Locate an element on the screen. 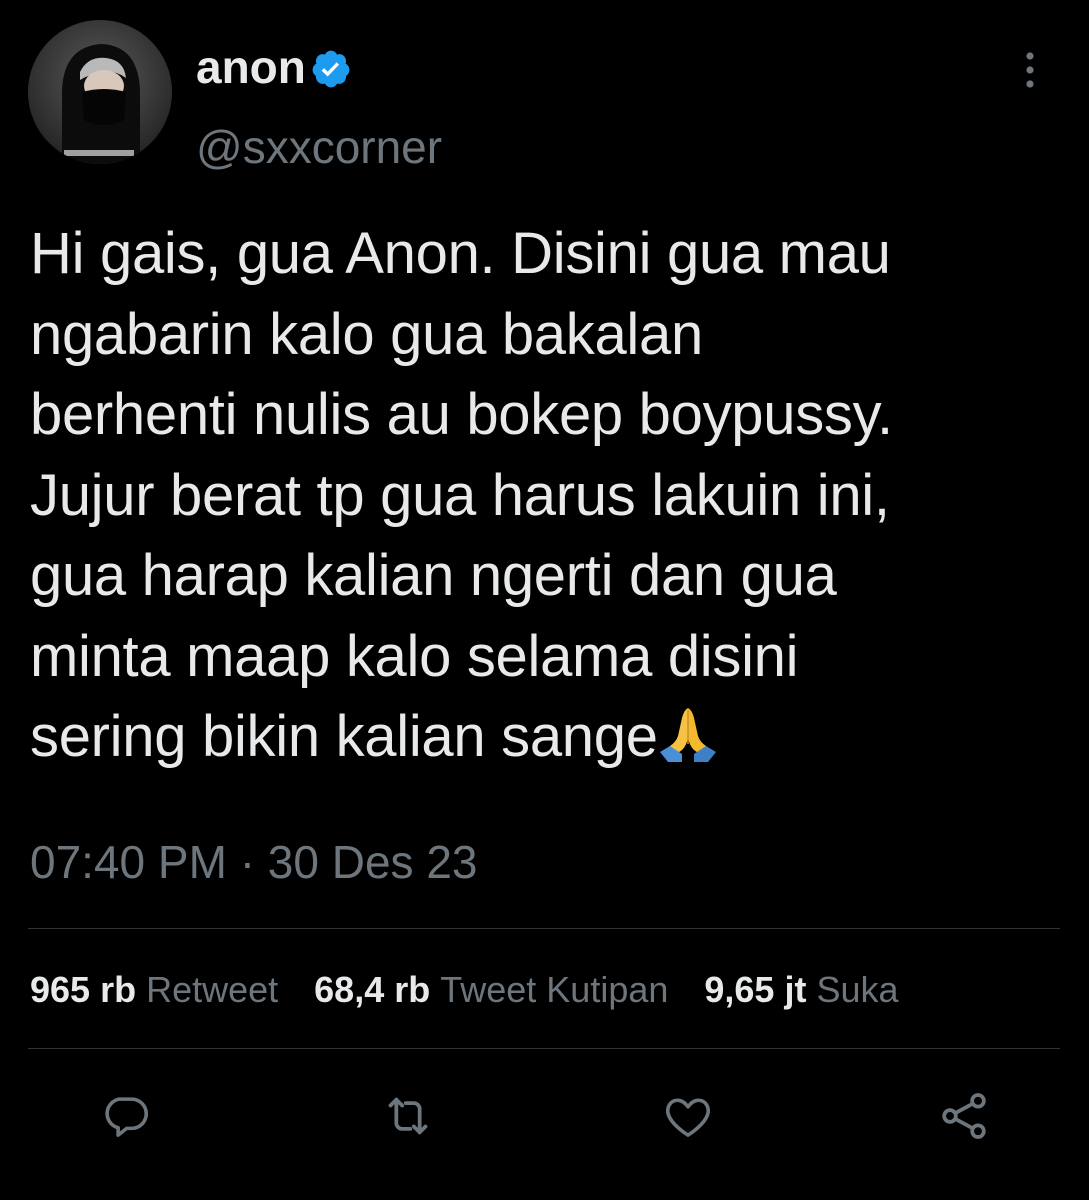  retweets-label: Retweet is located at coordinates (212, 989).